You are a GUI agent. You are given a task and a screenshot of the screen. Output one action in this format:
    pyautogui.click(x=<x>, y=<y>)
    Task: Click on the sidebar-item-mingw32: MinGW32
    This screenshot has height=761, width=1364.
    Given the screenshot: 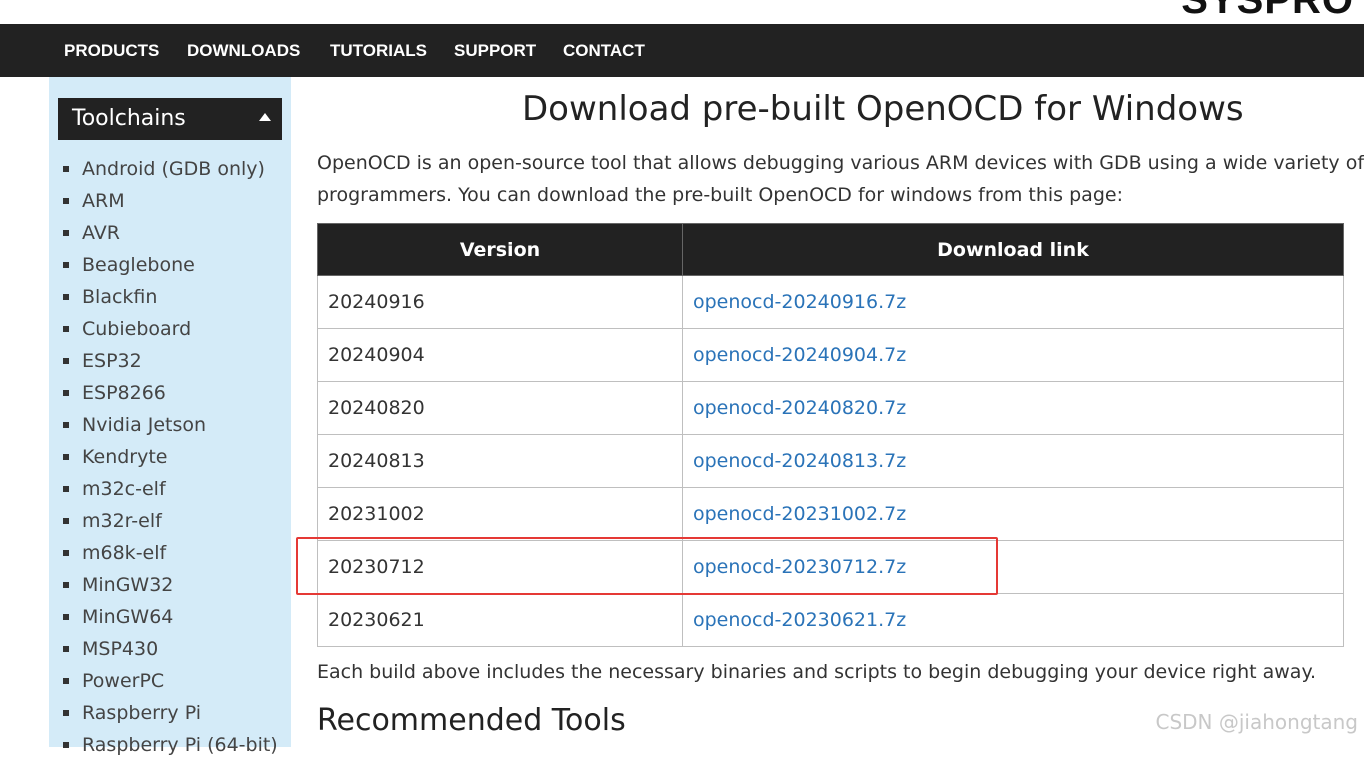 What is the action you would take?
    pyautogui.click(x=163, y=585)
    